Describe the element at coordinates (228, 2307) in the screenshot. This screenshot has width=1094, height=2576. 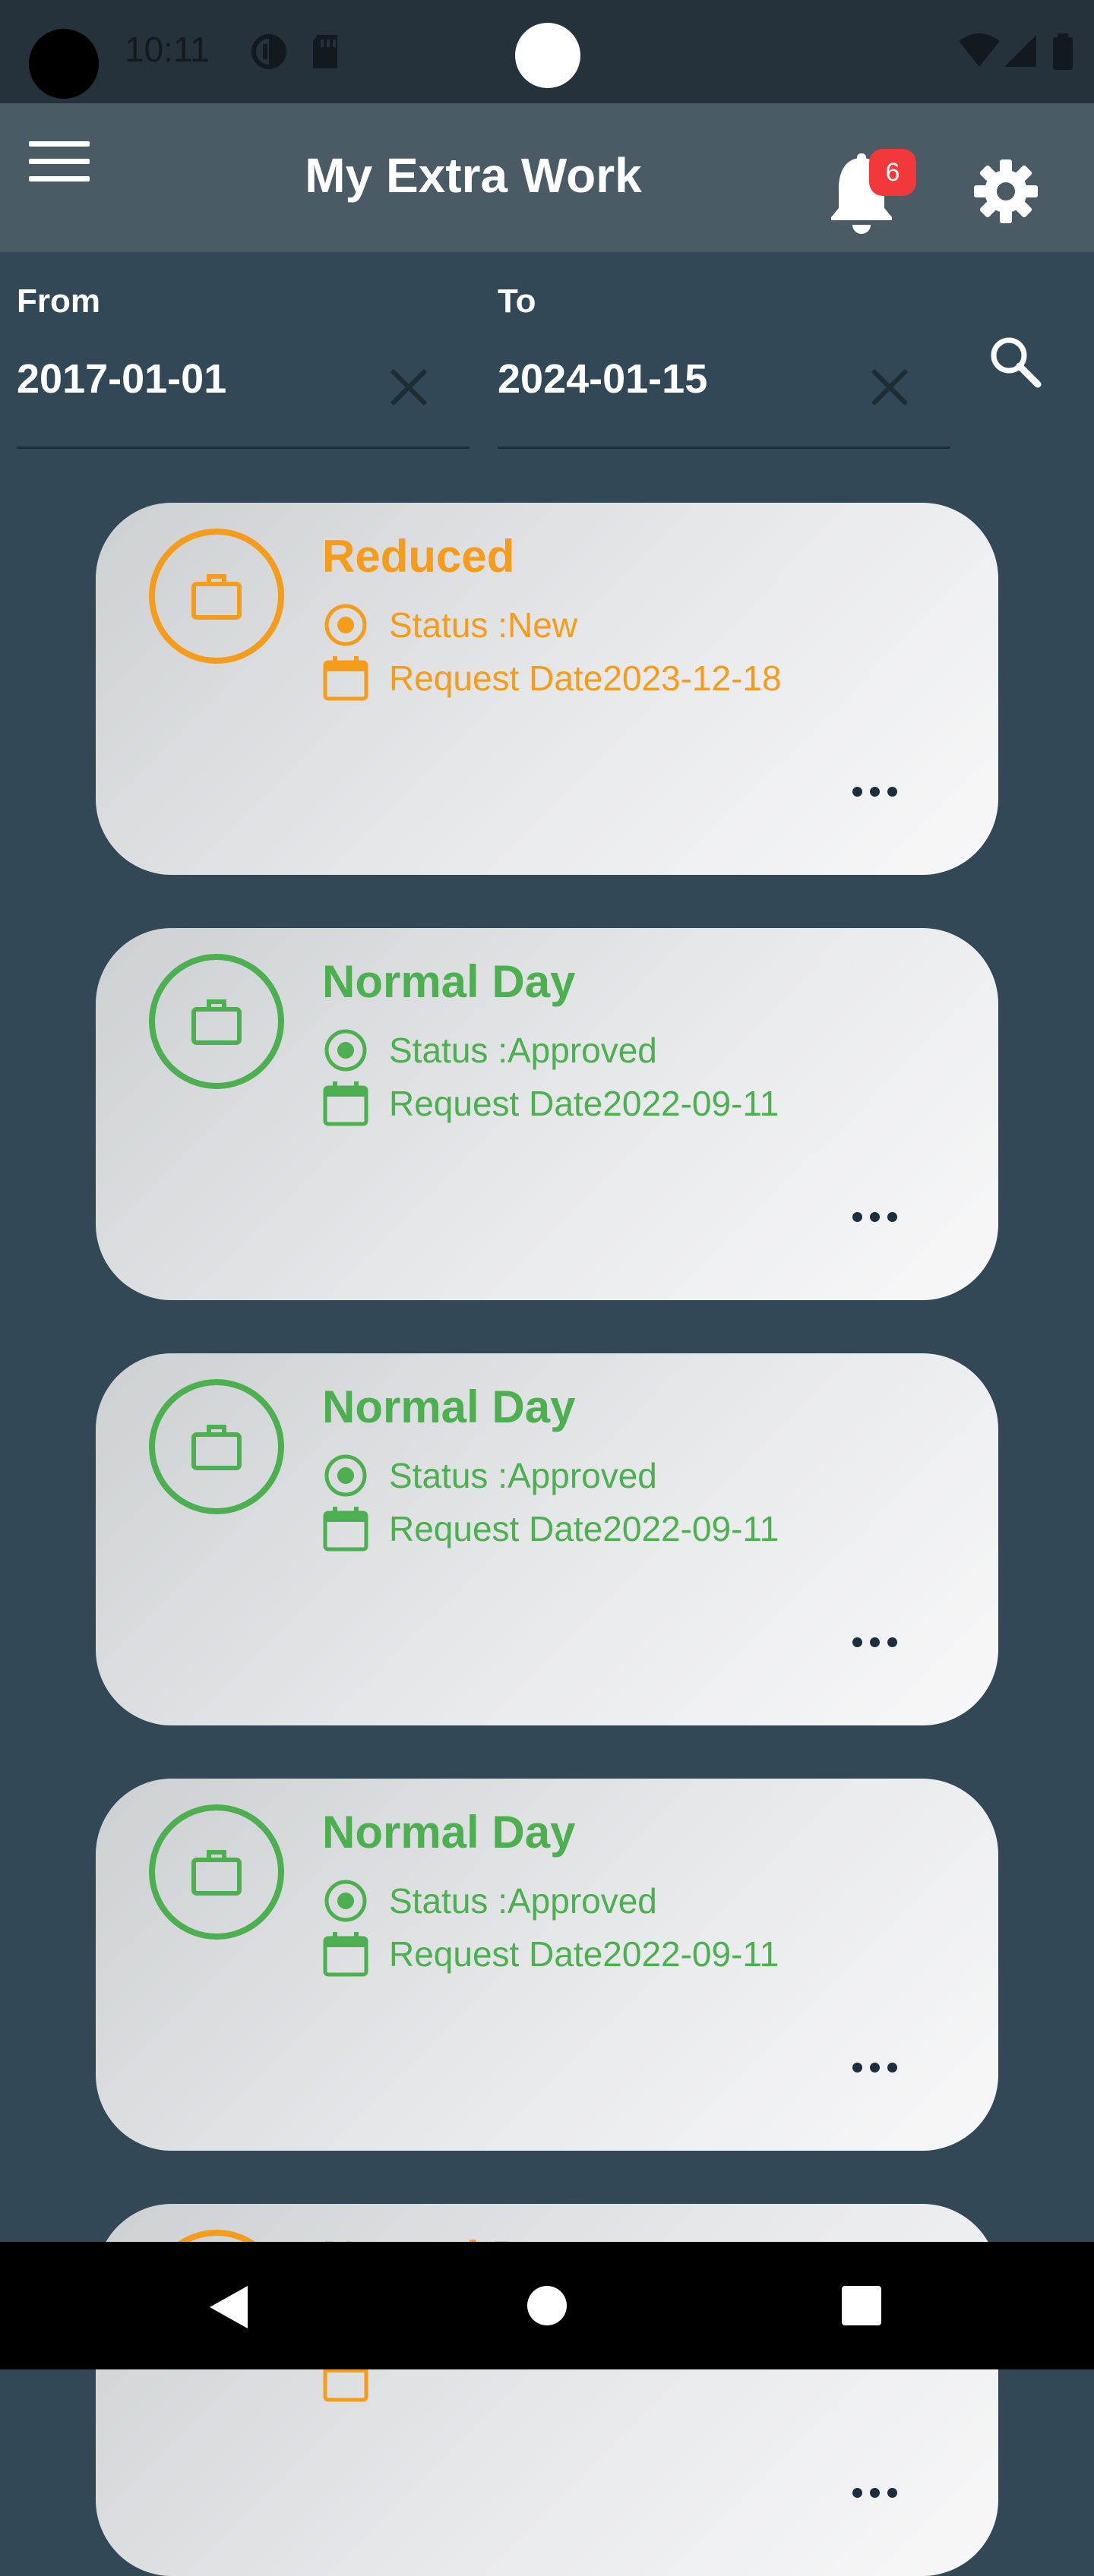
I see `back-icon` at that location.